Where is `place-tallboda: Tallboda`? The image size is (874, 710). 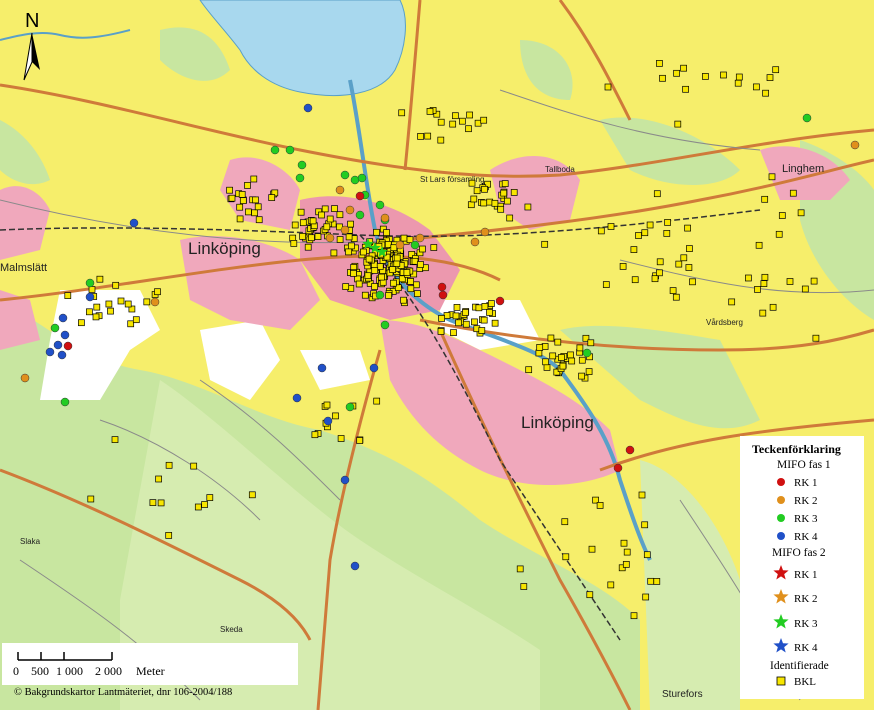 place-tallboda: Tallboda is located at coordinates (560, 169).